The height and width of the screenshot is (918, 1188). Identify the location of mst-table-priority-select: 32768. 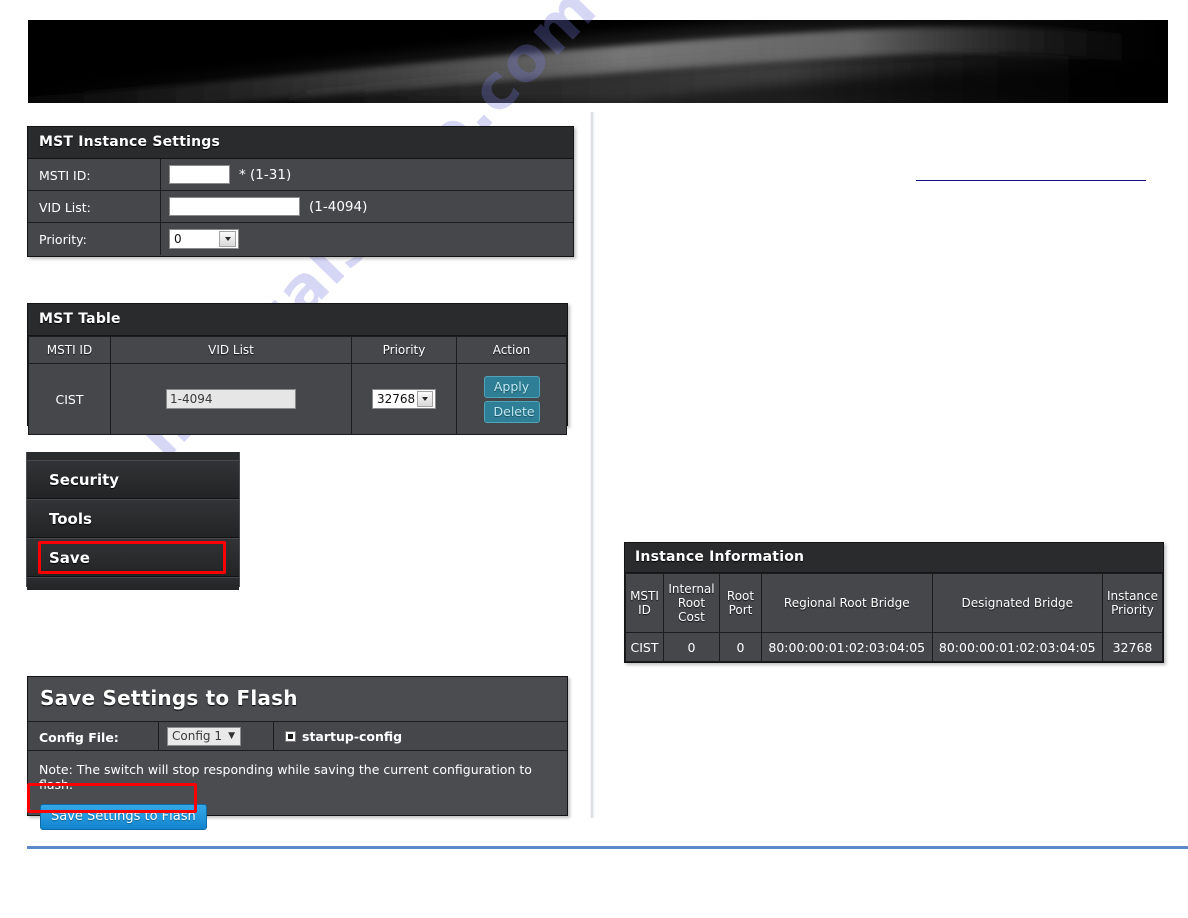
(404, 399).